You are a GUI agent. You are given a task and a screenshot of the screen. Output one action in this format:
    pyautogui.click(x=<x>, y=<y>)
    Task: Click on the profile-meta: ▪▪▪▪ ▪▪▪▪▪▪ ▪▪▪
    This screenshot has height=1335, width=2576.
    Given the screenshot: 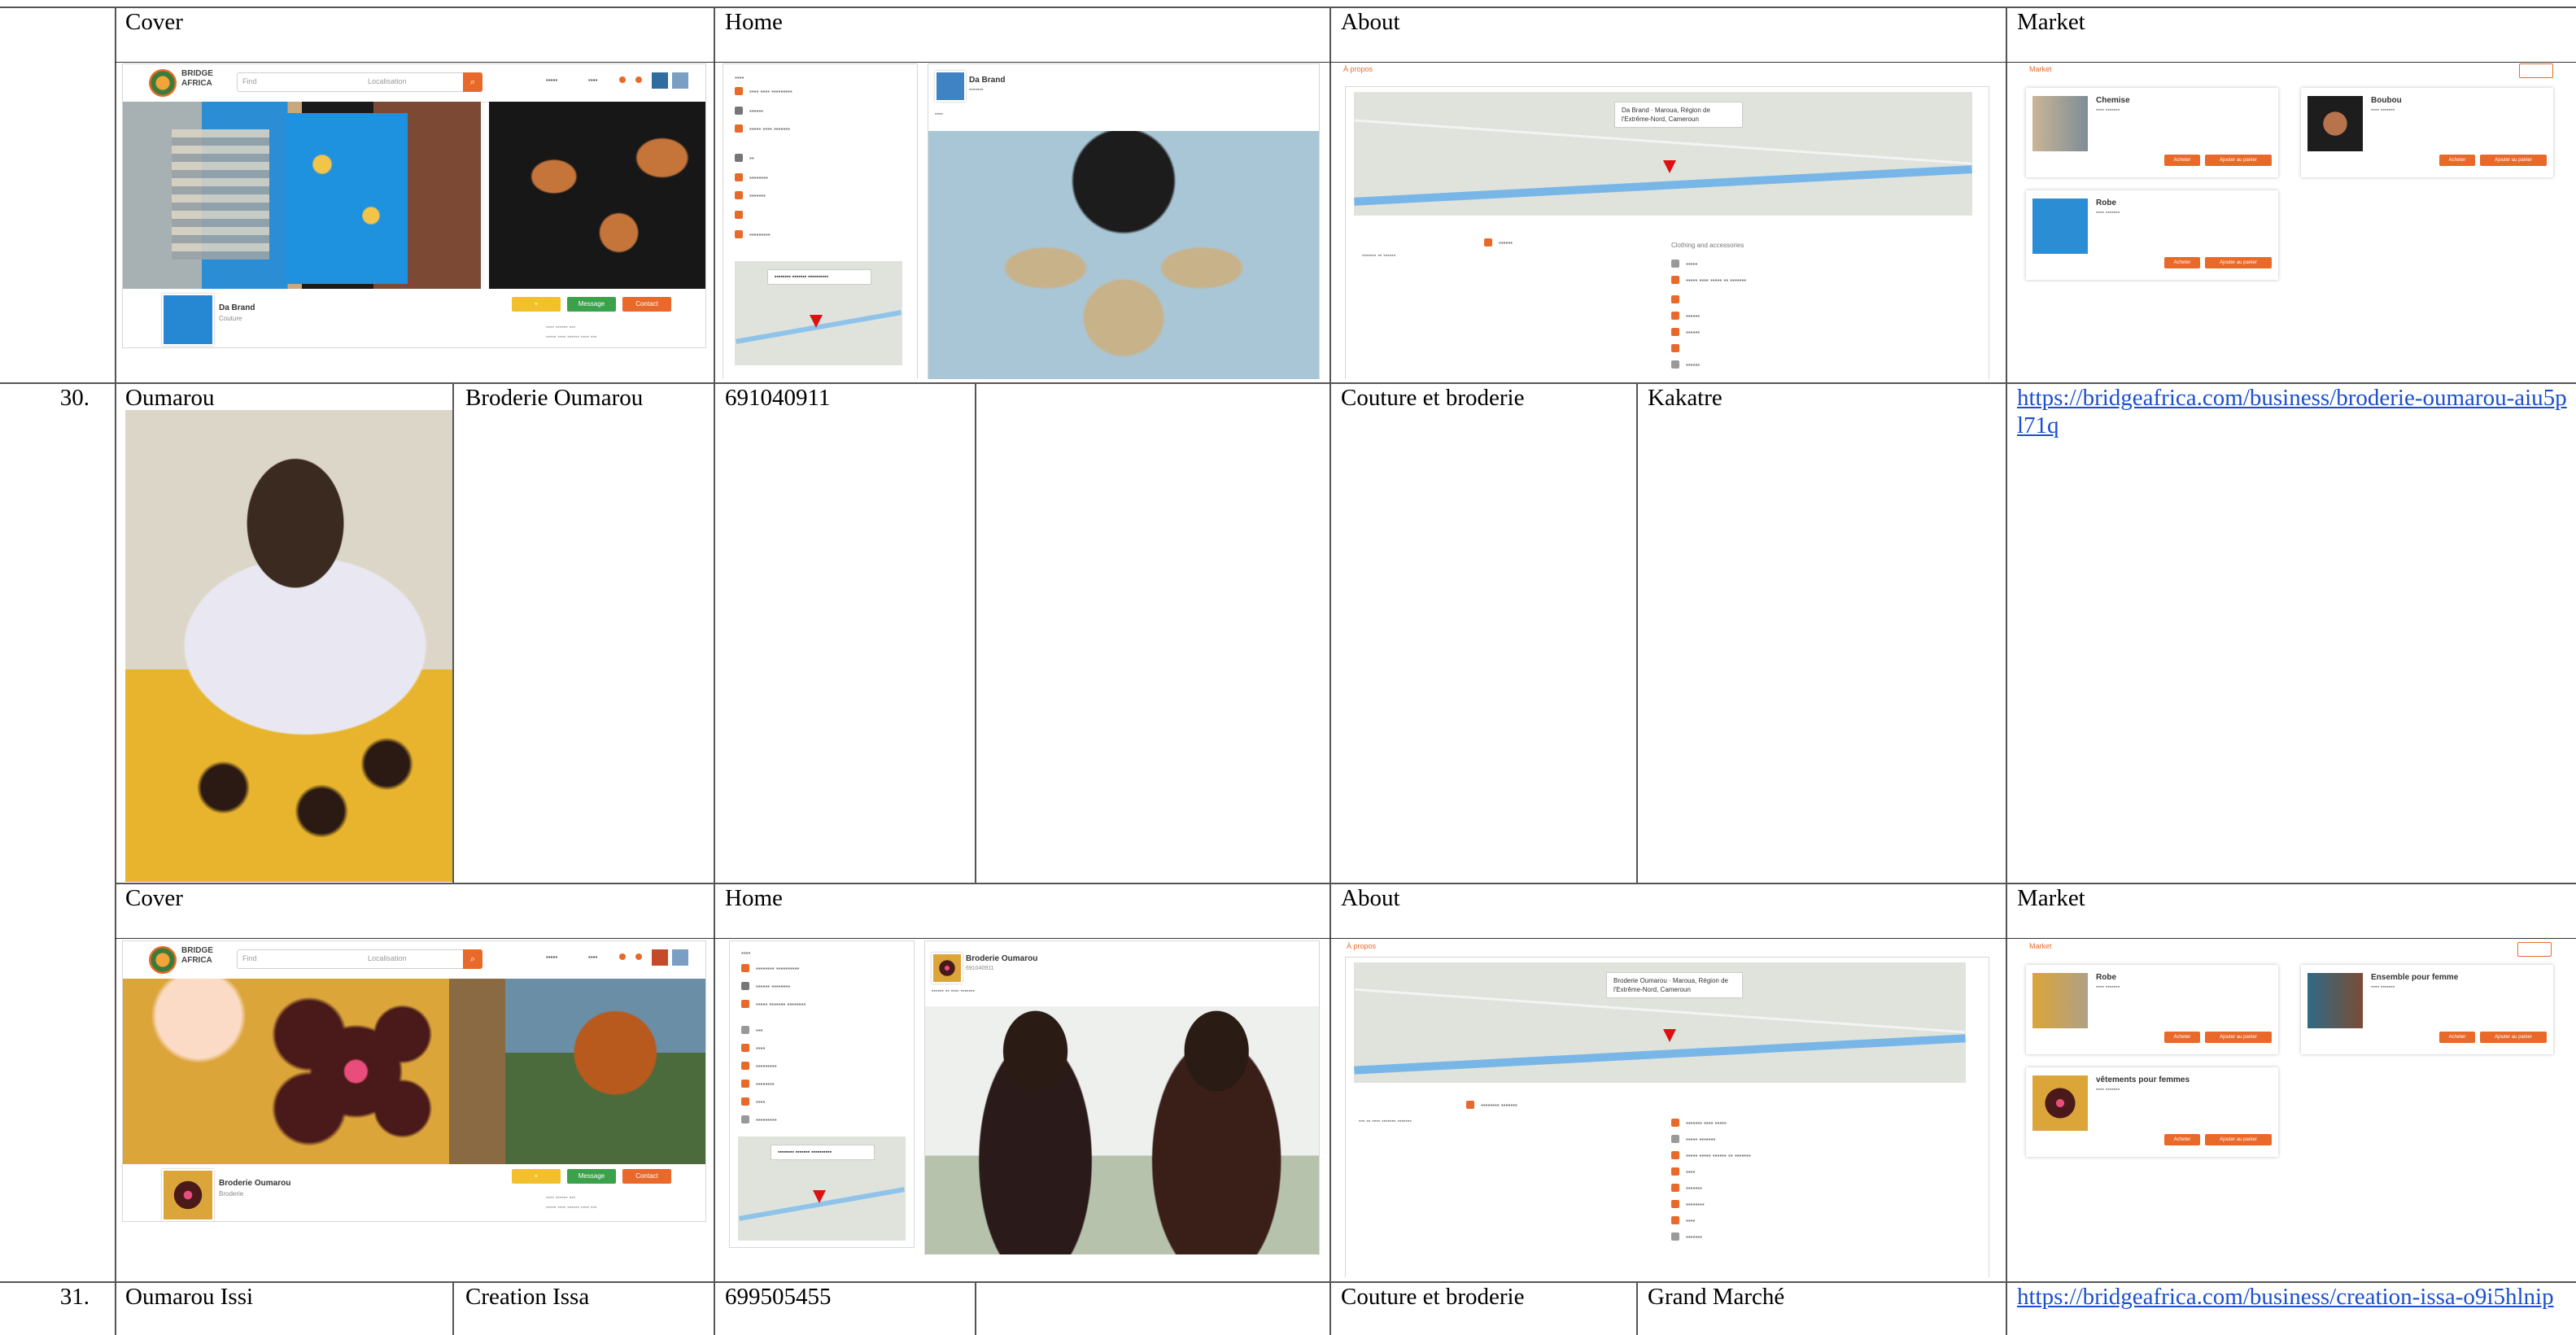 What is the action you would take?
    pyautogui.click(x=561, y=327)
    